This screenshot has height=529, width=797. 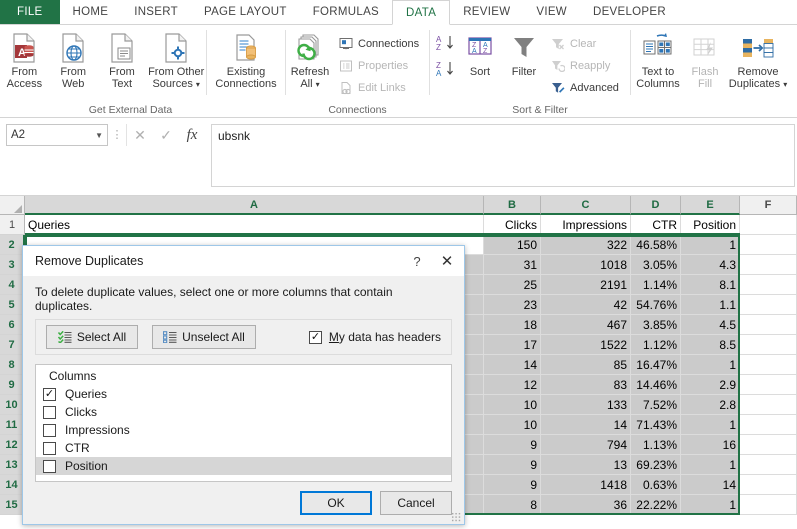 What do you see at coordinates (586, 325) in the screenshot?
I see `cell-C6: 467` at bounding box center [586, 325].